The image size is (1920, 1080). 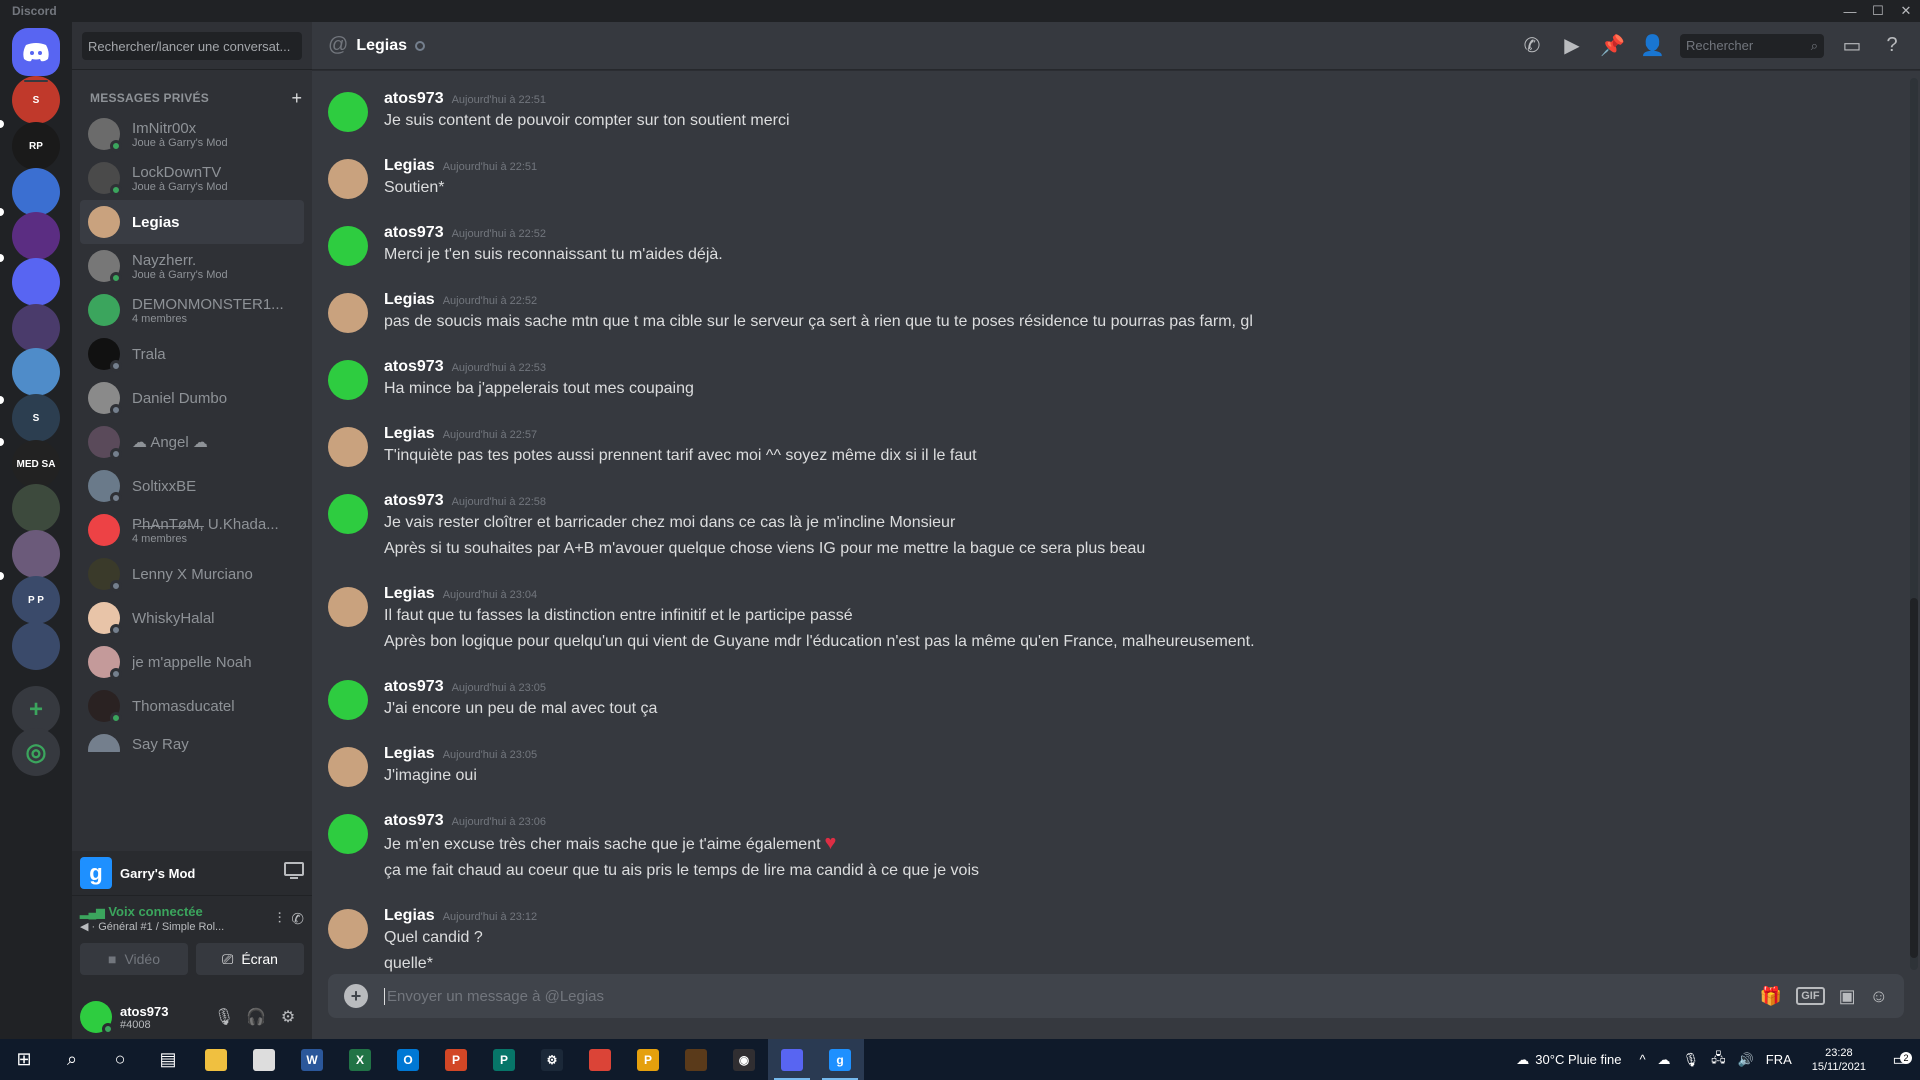 I want to click on noise-suppression-icon: ⫶, so click(x=280, y=918).